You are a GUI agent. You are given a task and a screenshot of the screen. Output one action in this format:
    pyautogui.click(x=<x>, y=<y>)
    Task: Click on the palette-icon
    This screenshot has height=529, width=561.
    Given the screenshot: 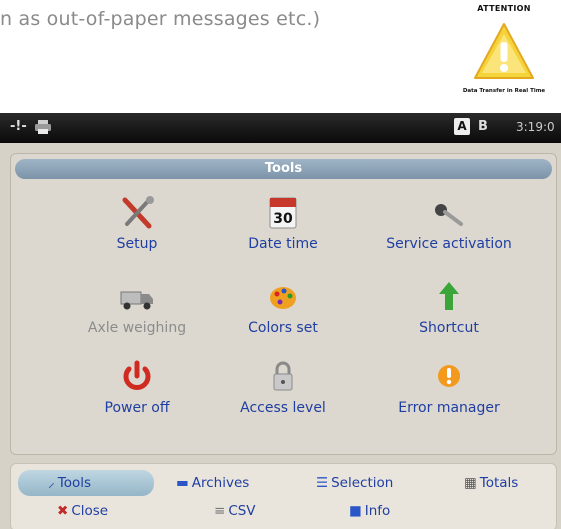 What is the action you would take?
    pyautogui.click(x=283, y=297)
    